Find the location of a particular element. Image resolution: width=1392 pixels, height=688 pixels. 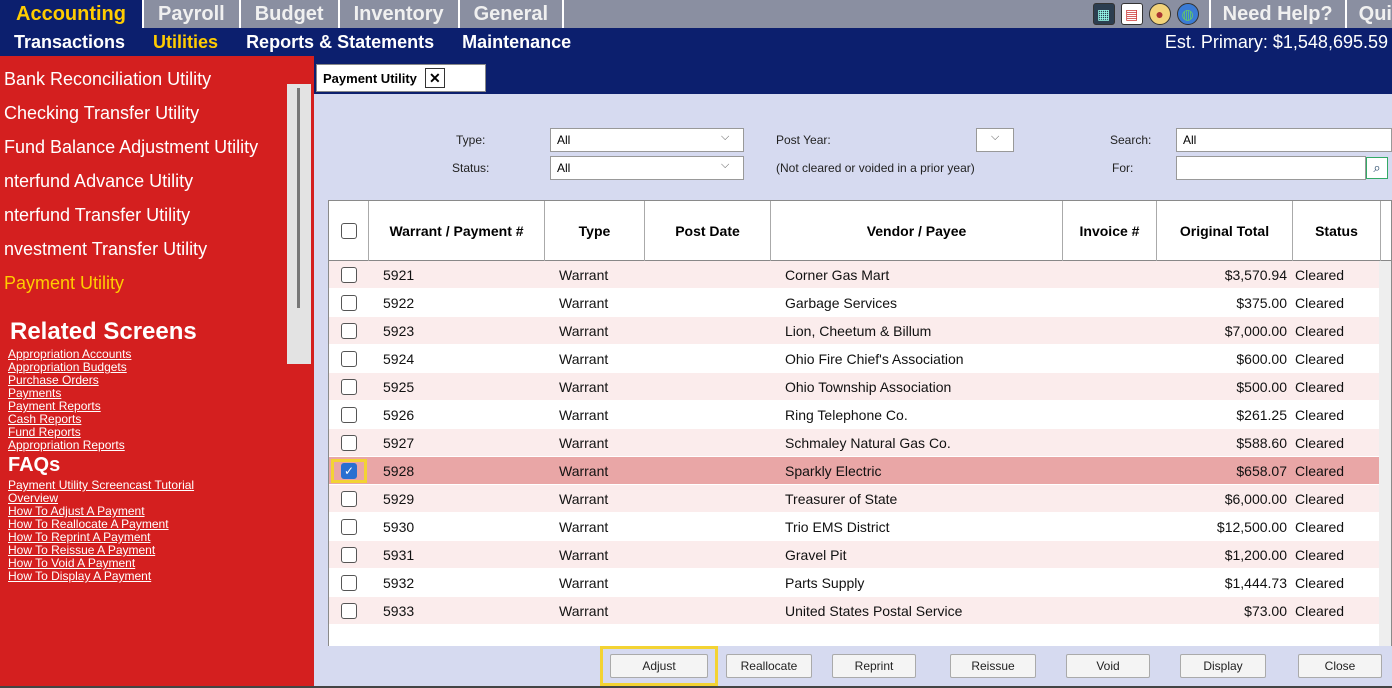

sidebar-item-payment-utility: Payment Utility is located at coordinates (157, 283).